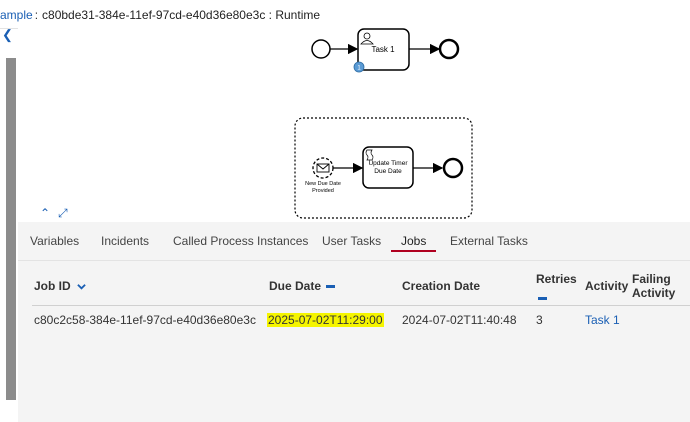  I want to click on breadcrumb-view-name: : Runtime, so click(294, 15).